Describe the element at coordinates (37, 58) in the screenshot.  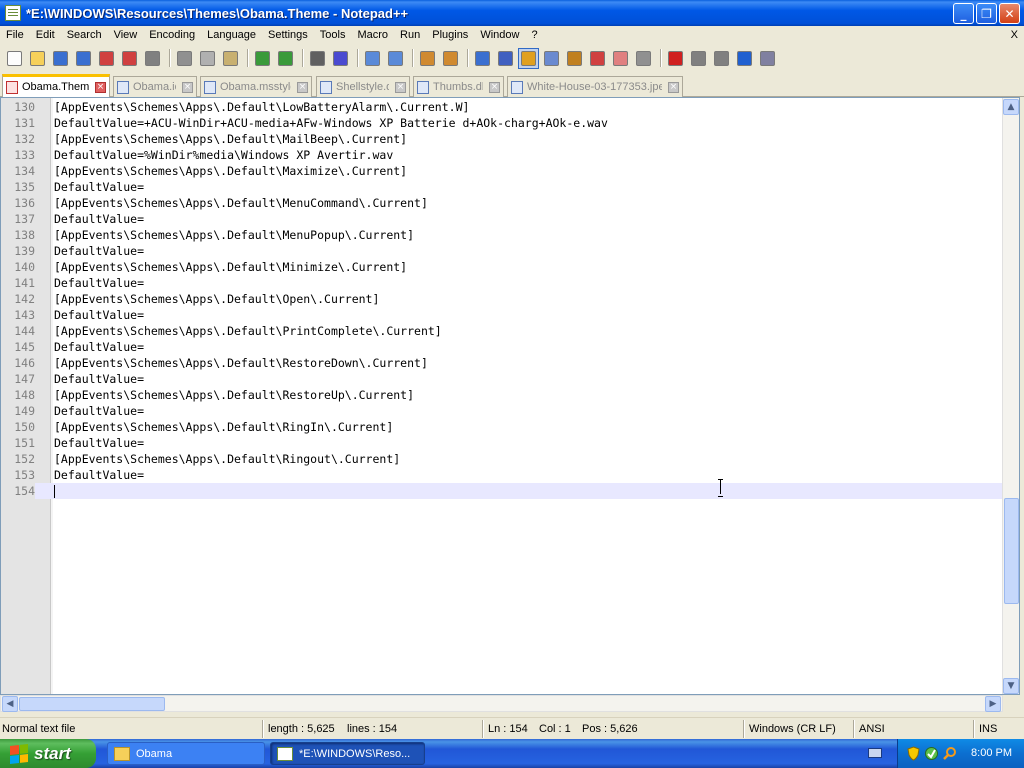
I see `open-file-icon` at that location.